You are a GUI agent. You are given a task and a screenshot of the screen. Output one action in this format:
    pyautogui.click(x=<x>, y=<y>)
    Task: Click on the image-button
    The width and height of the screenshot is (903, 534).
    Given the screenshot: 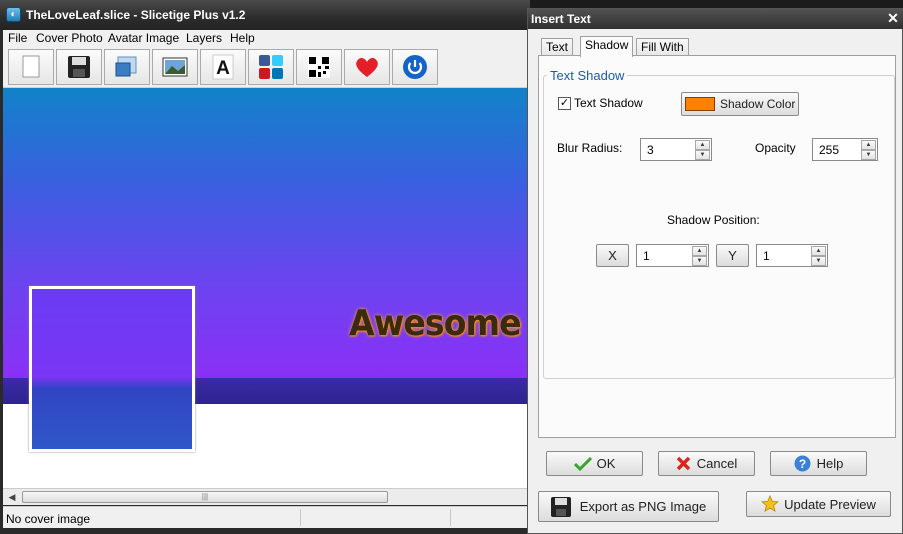 What is the action you would take?
    pyautogui.click(x=175, y=67)
    